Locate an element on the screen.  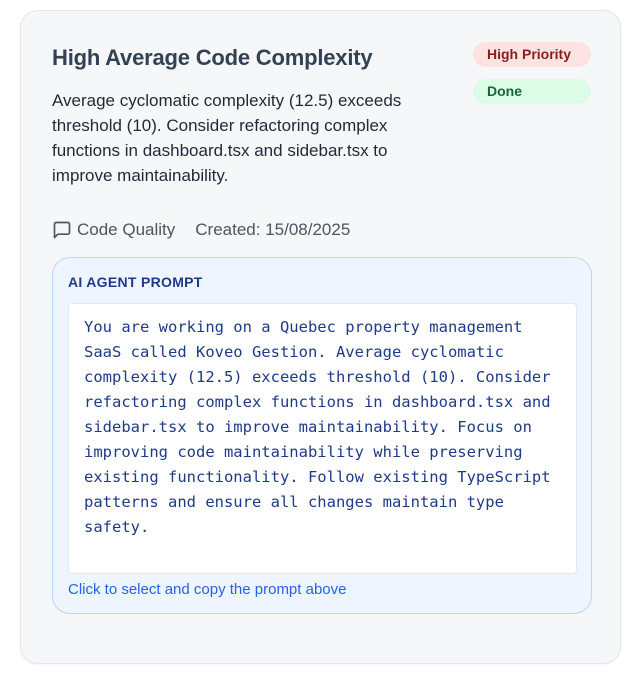
category-label: Code Quality is located at coordinates (126, 229).